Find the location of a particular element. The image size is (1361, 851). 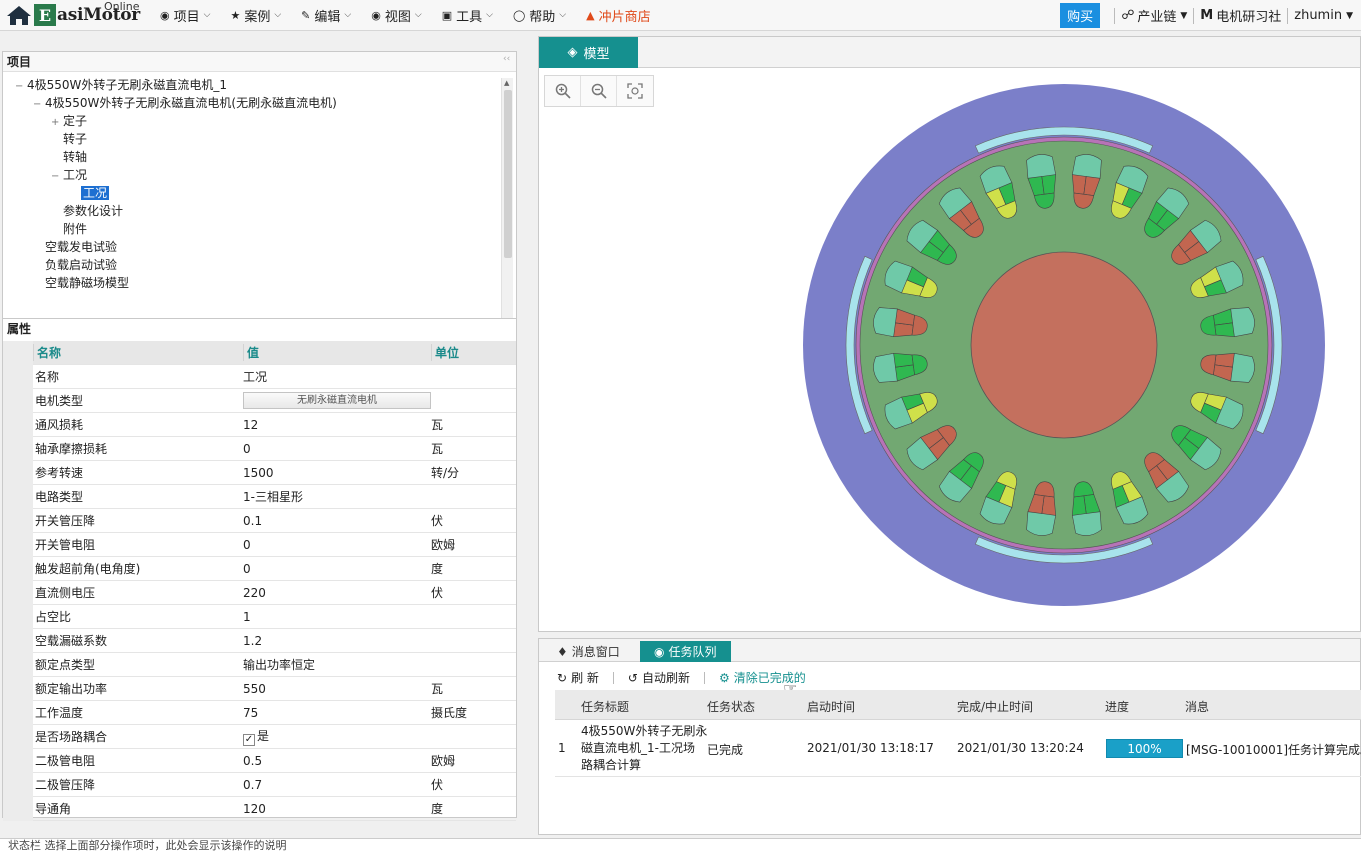

row-handle is located at coordinates (18, 520).